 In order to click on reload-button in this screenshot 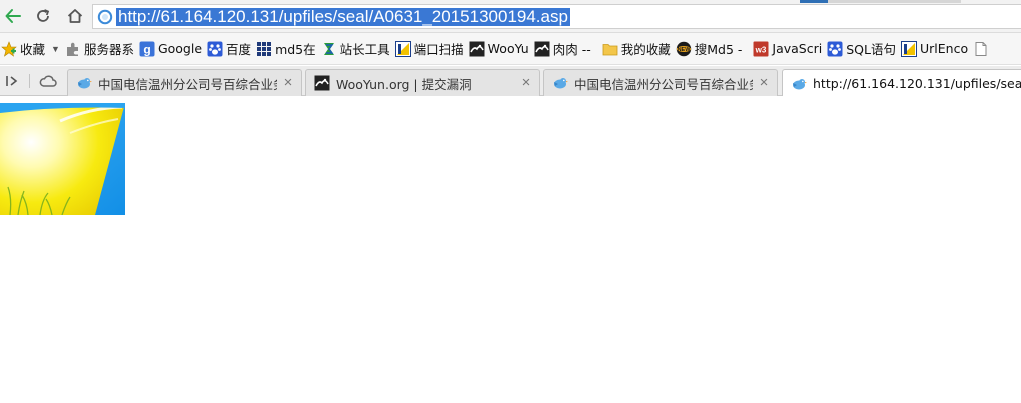, I will do `click(43, 16)`.